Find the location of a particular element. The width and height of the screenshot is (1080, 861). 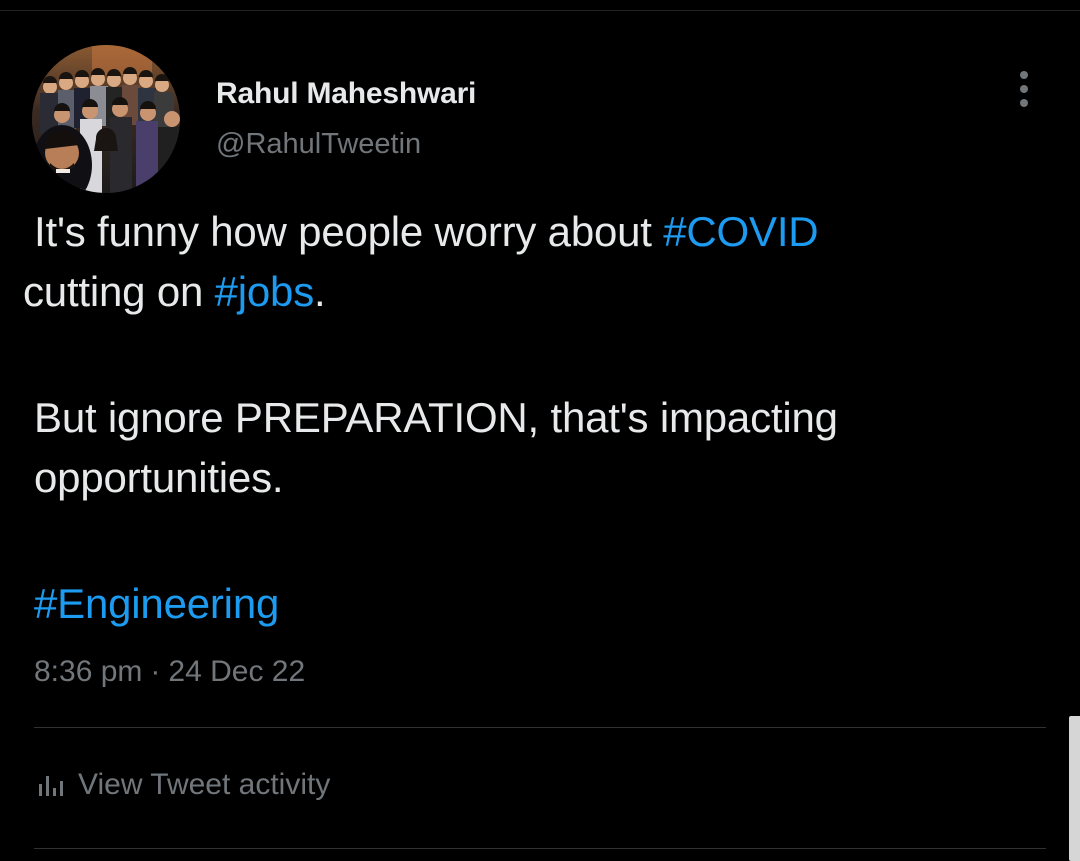

tweet-timestamp: 8:36 pm · 24 Dec 22 is located at coordinates (169, 672).